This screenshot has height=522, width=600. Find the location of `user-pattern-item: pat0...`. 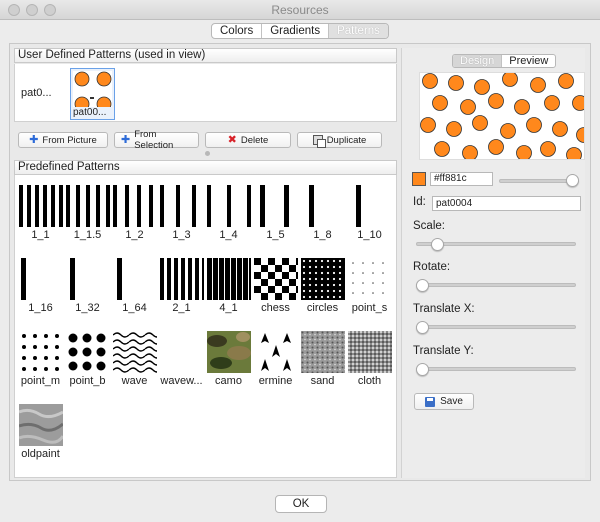

user-pattern-item: pat0... is located at coordinates (36, 93).